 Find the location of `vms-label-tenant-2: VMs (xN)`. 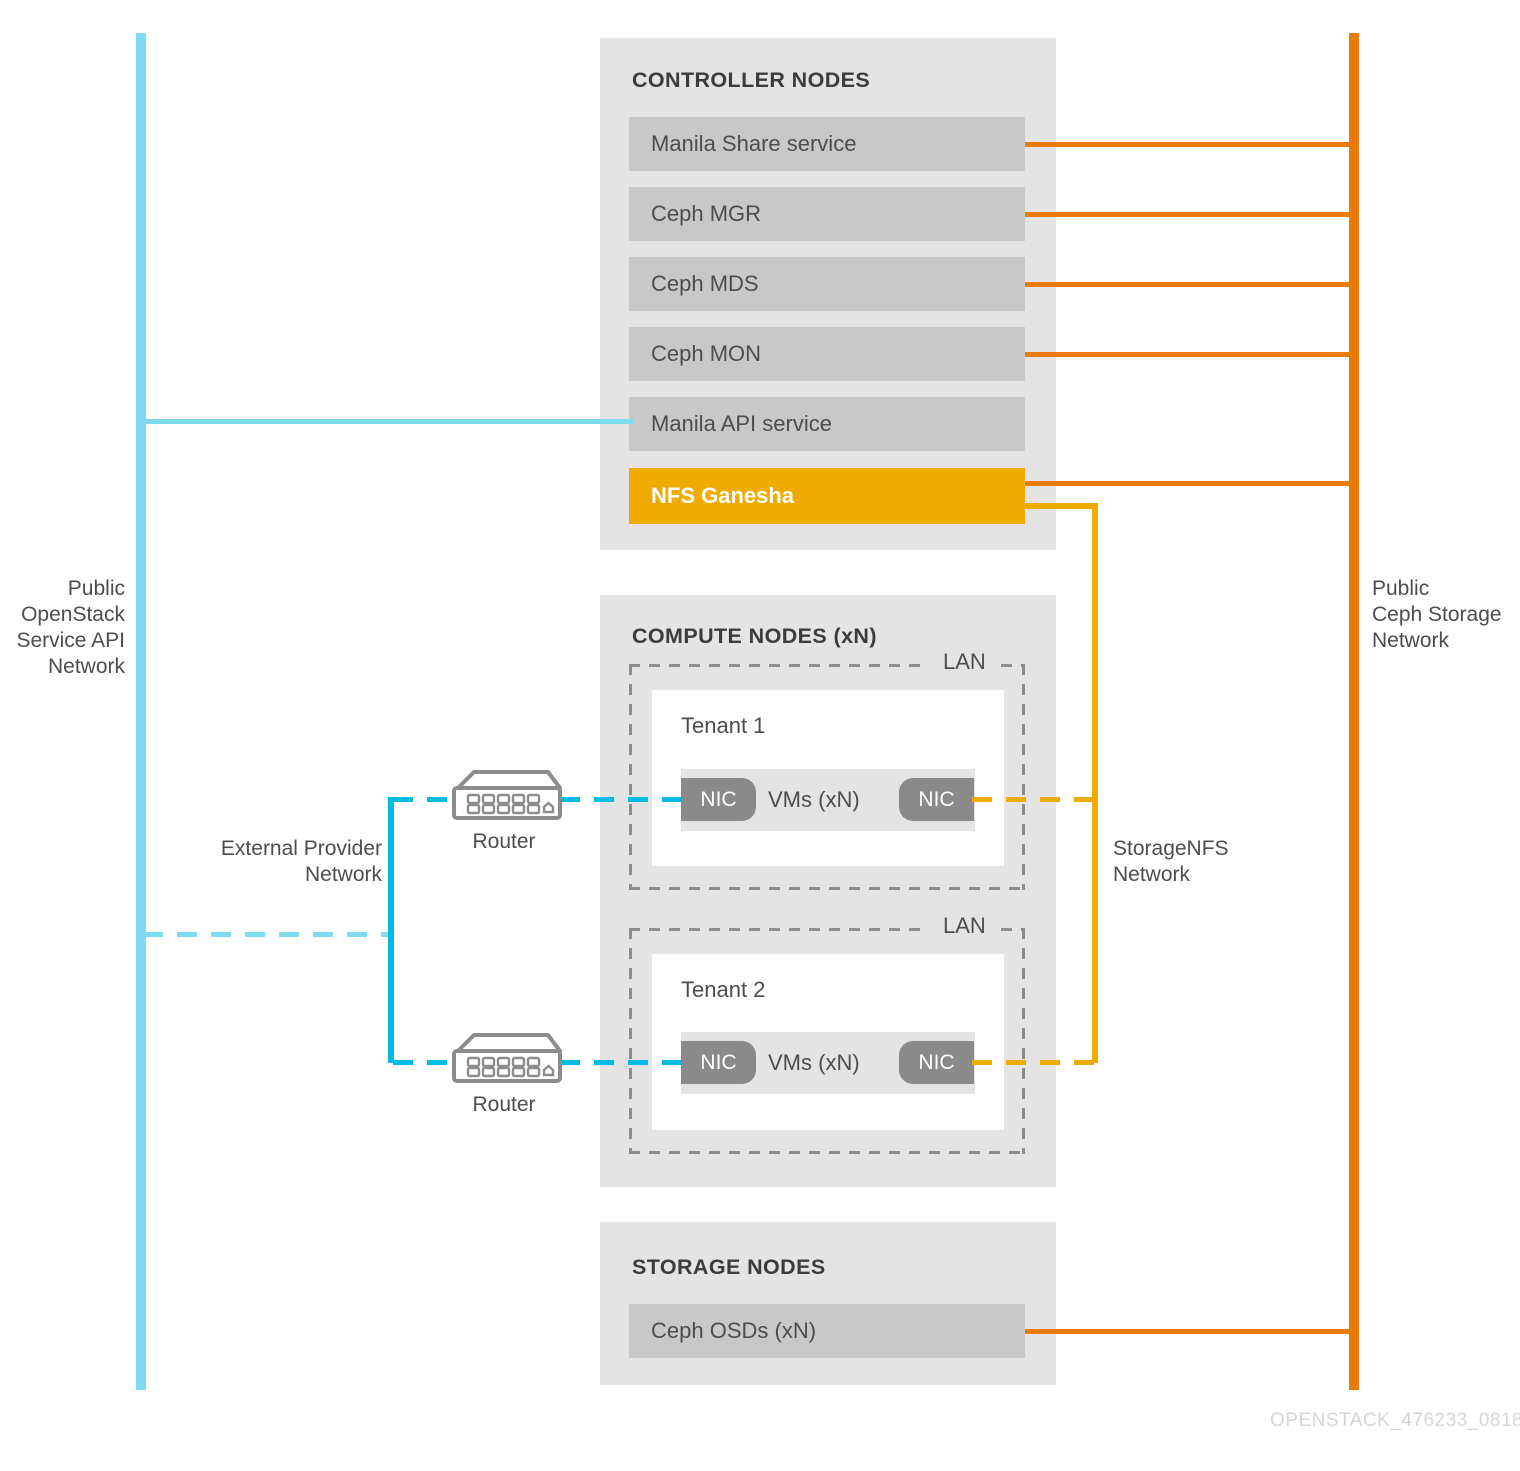

vms-label-tenant-2: VMs (xN) is located at coordinates (814, 1062).